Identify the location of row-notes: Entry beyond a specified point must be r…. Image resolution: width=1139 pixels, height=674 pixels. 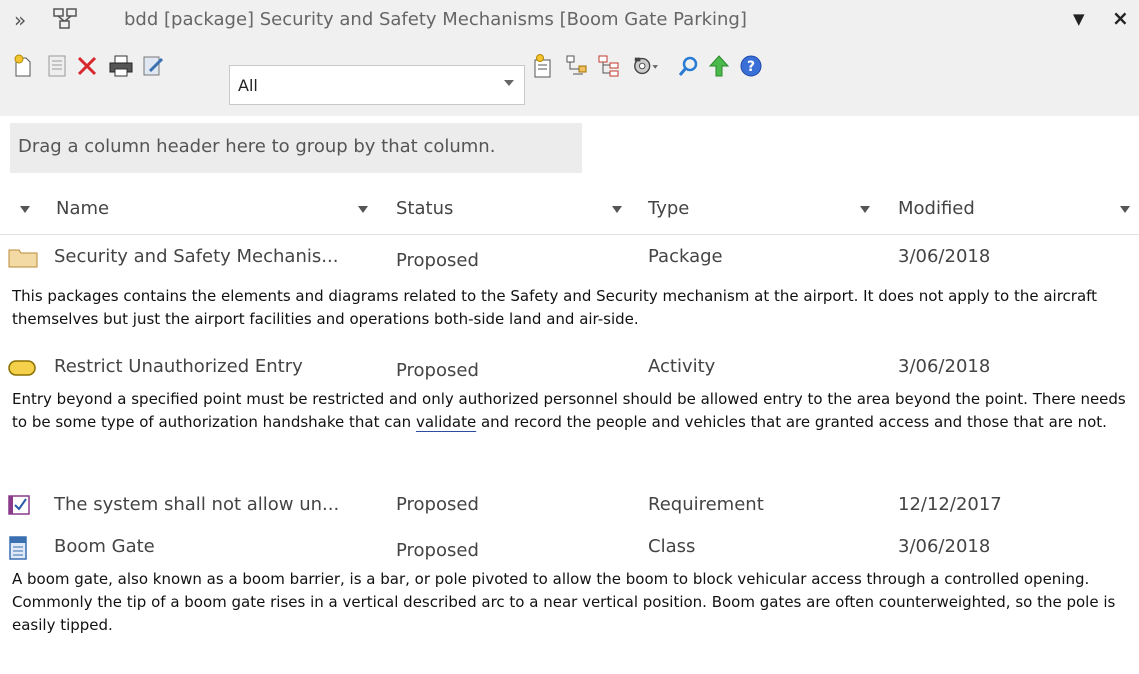
(569, 410).